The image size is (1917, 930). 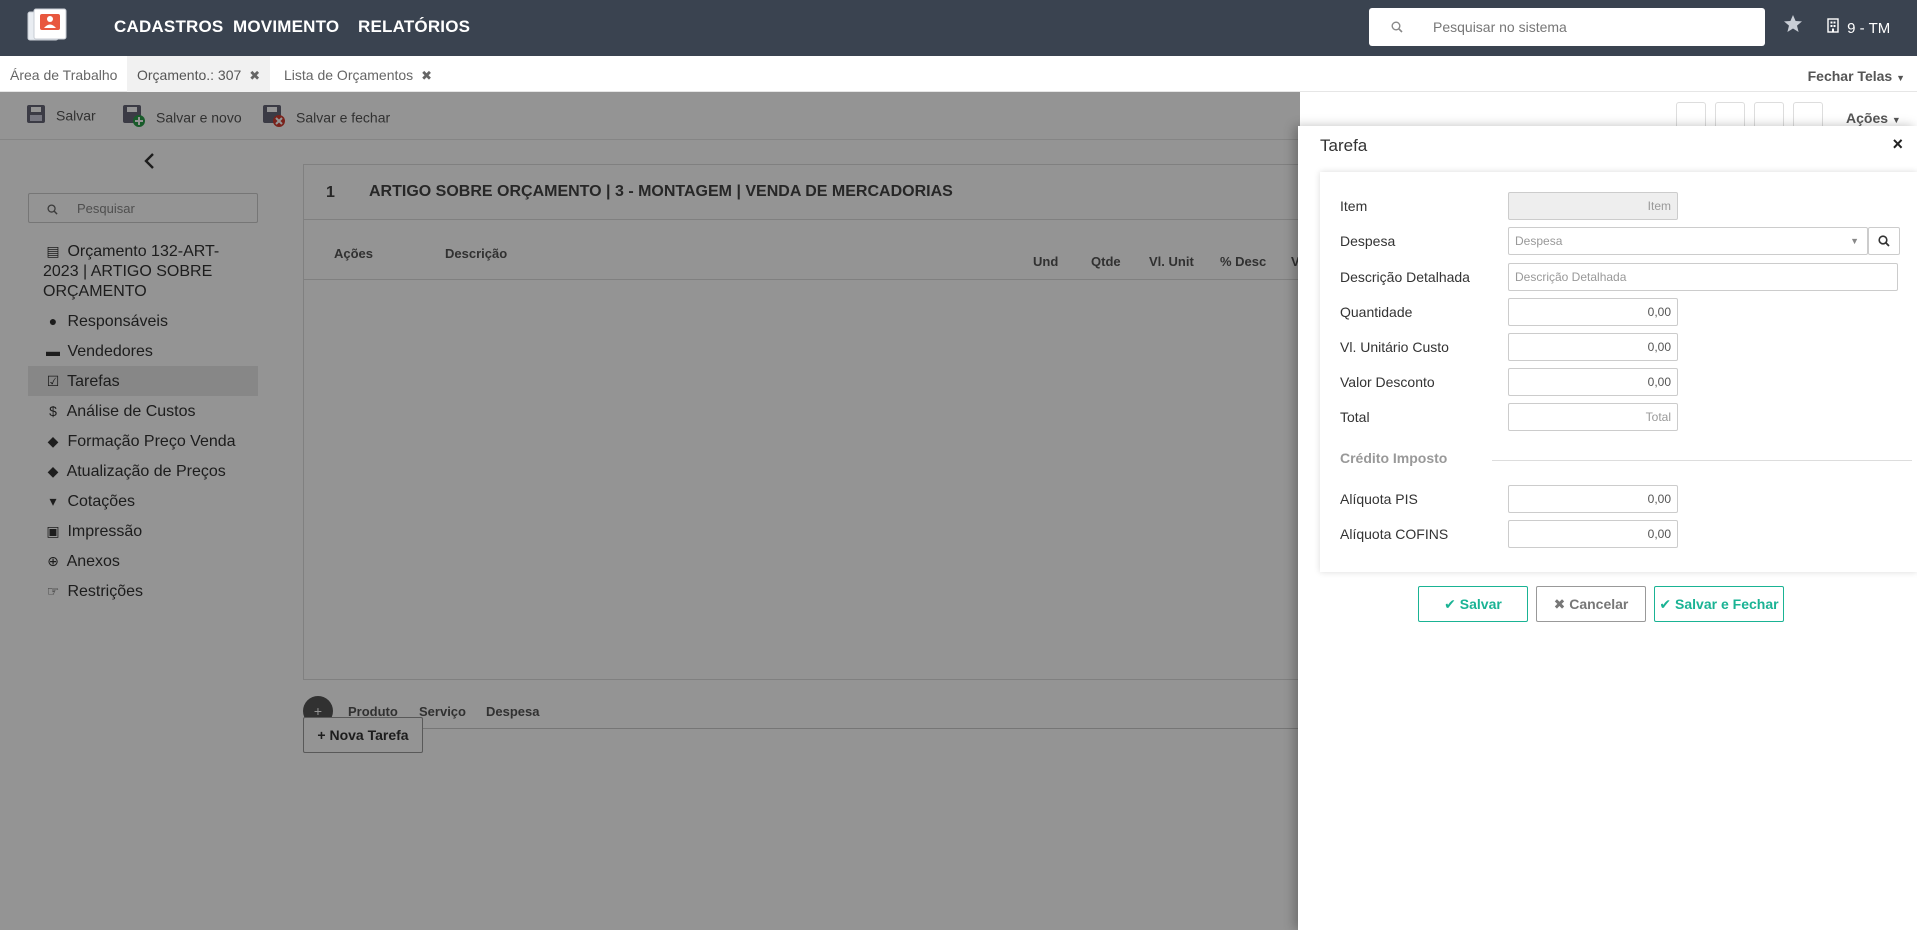 I want to click on credito-imposto-heading: Crédito Imposto, so click(x=1394, y=458).